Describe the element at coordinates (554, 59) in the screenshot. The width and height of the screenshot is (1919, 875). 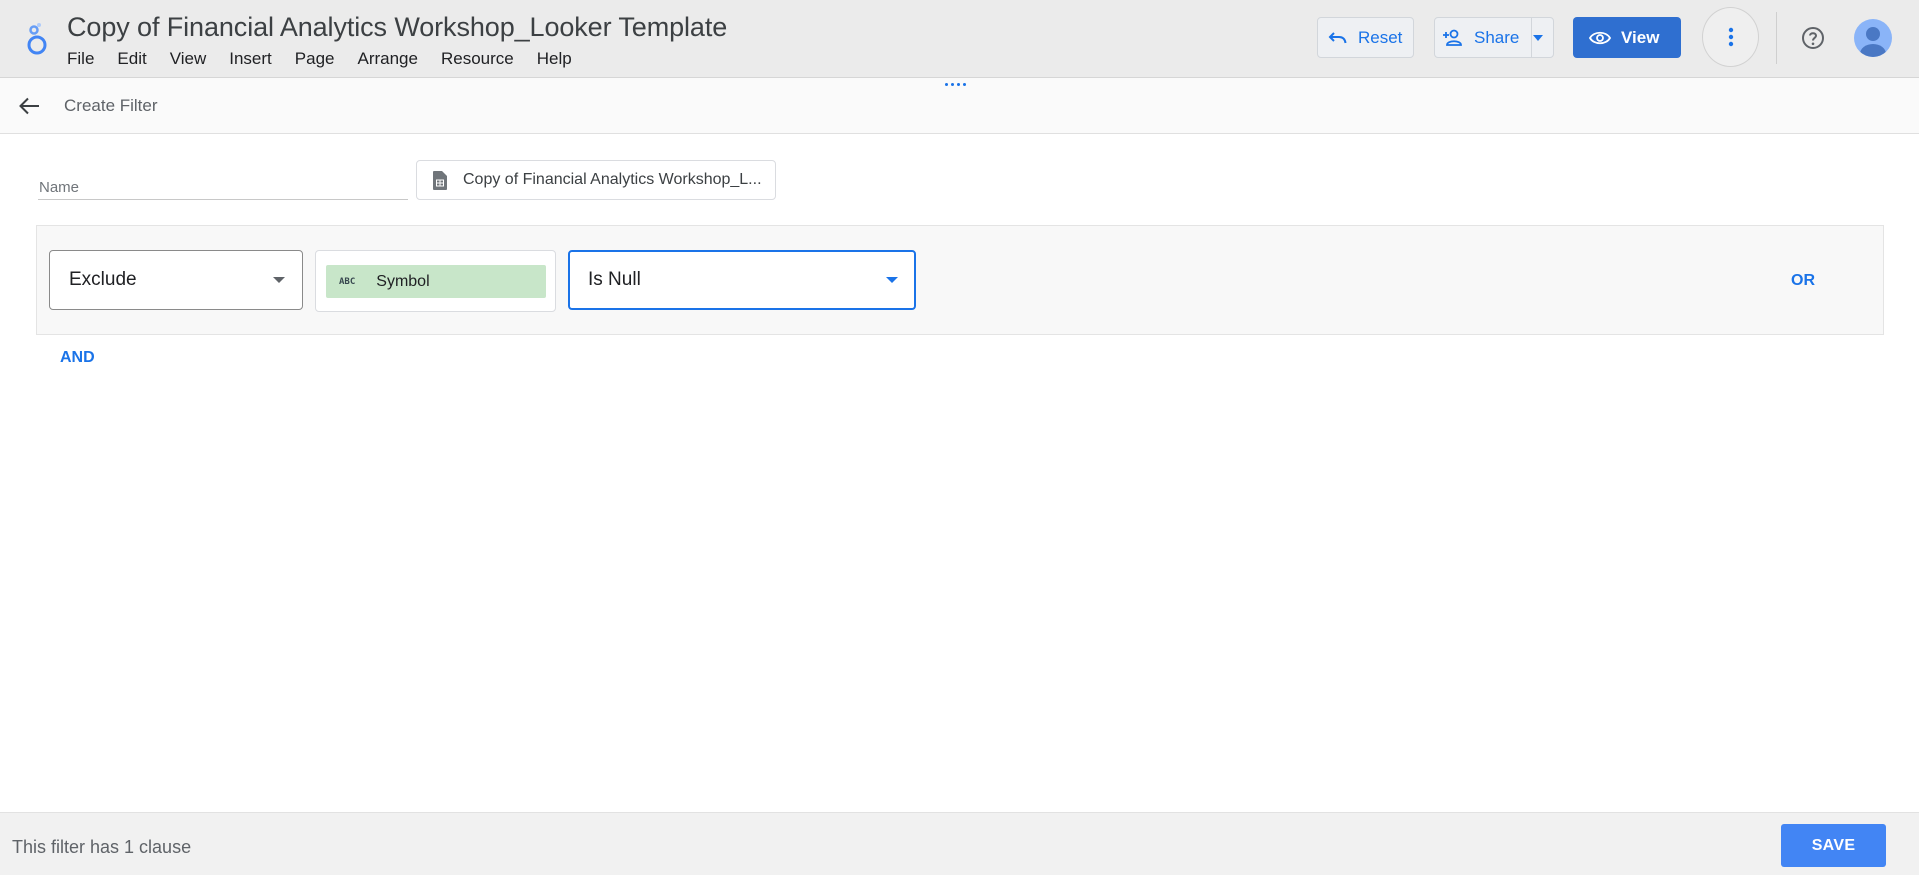
I see `menu-help: Help` at that location.